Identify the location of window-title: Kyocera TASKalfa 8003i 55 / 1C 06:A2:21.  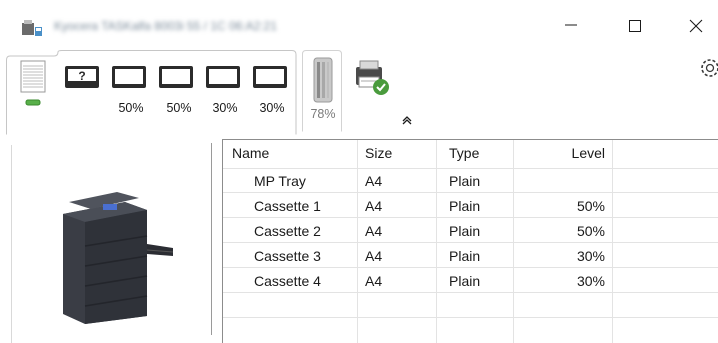
(166, 26).